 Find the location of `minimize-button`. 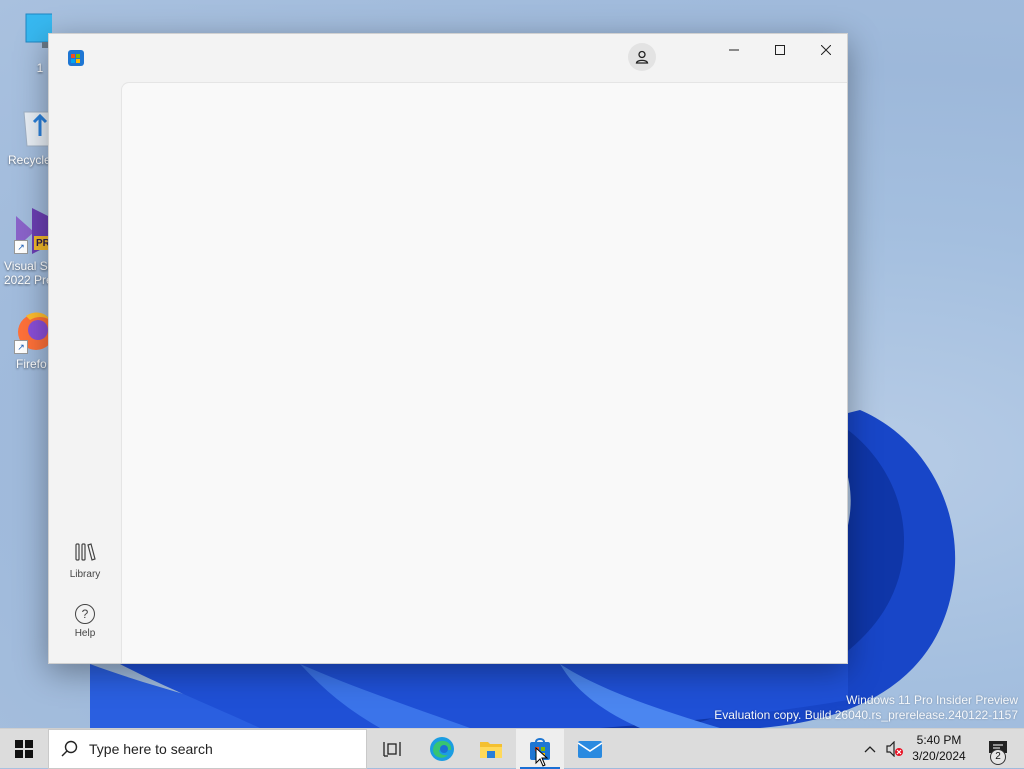

minimize-button is located at coordinates (734, 50).